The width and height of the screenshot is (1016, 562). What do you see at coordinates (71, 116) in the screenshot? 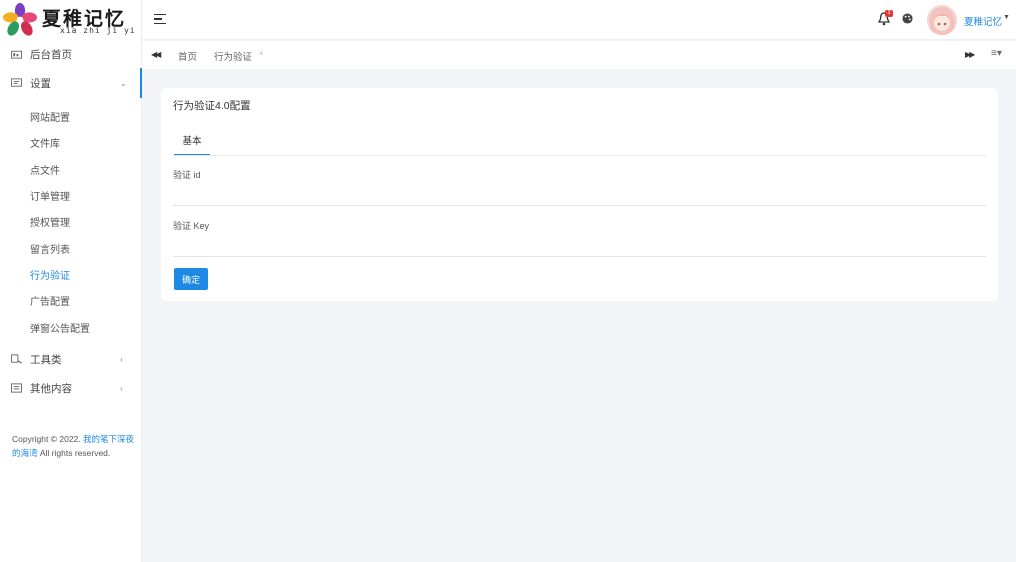
I see `sidebar-item-site-config: 网站配置` at bounding box center [71, 116].